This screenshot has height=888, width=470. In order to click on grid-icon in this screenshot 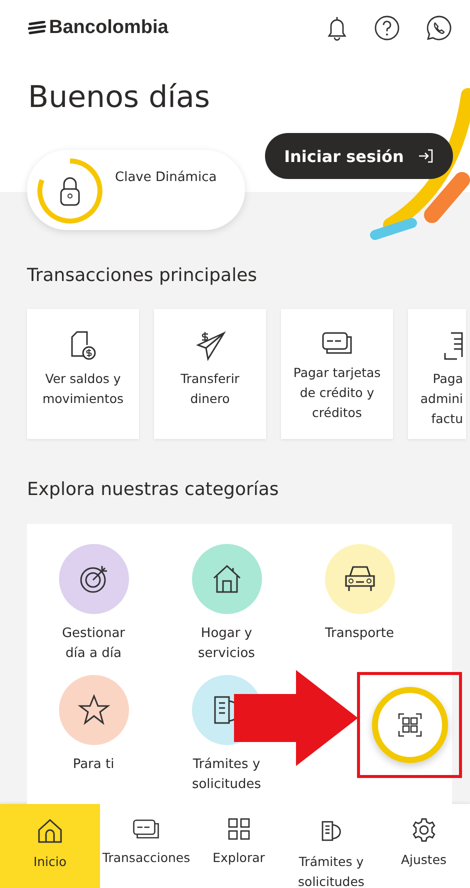, I will do `click(239, 829)`.